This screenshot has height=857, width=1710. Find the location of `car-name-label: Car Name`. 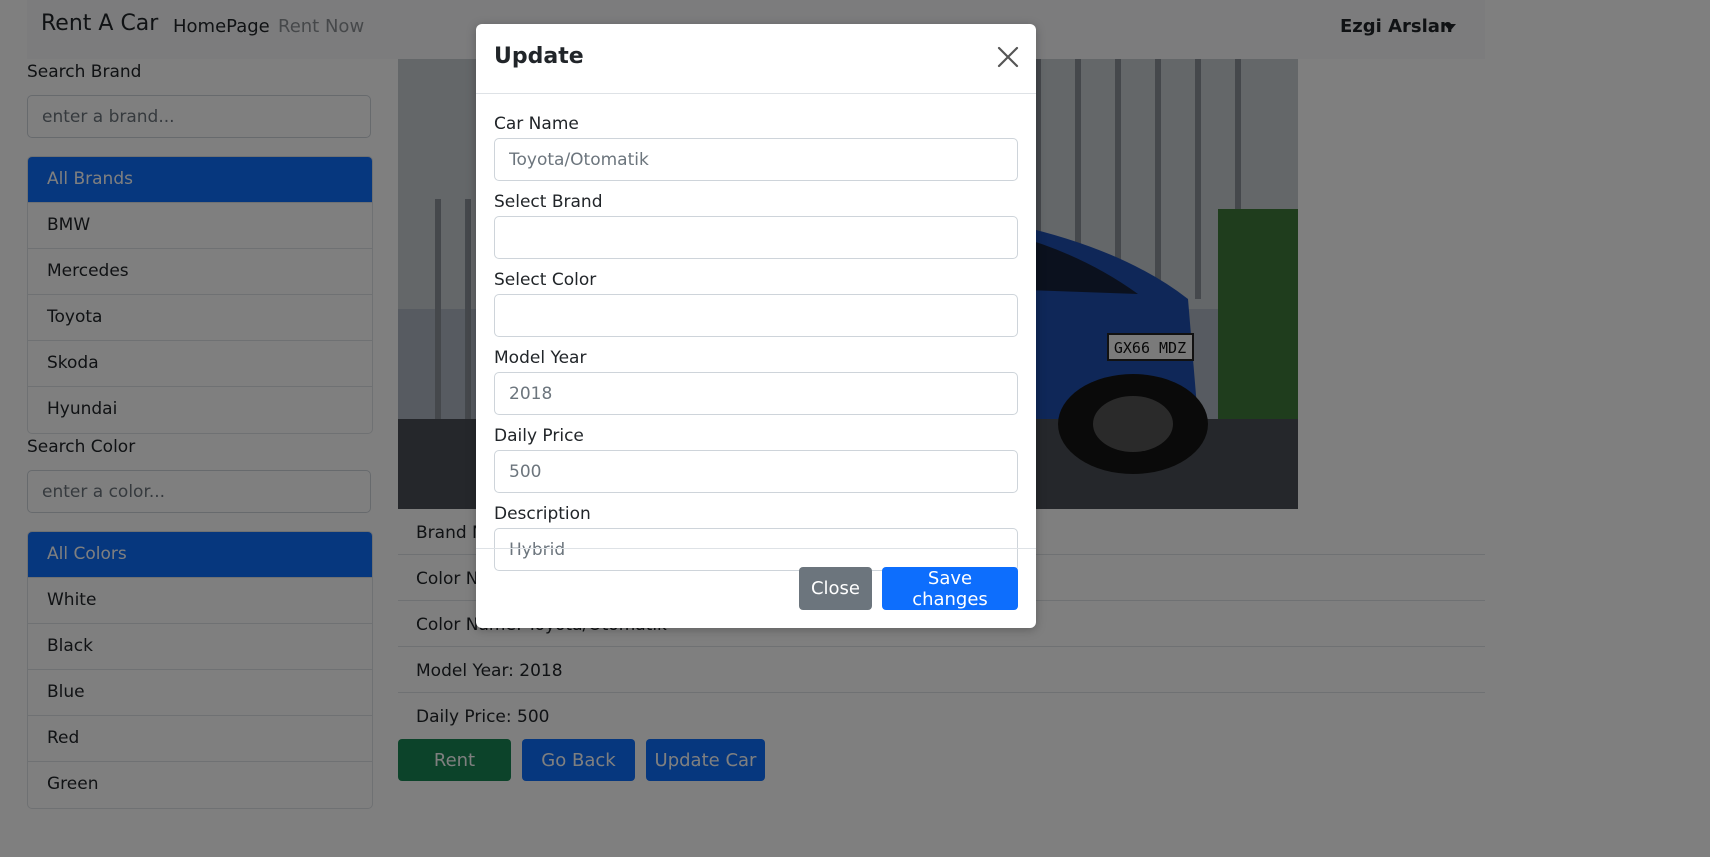

car-name-label: Car Name is located at coordinates (536, 124).